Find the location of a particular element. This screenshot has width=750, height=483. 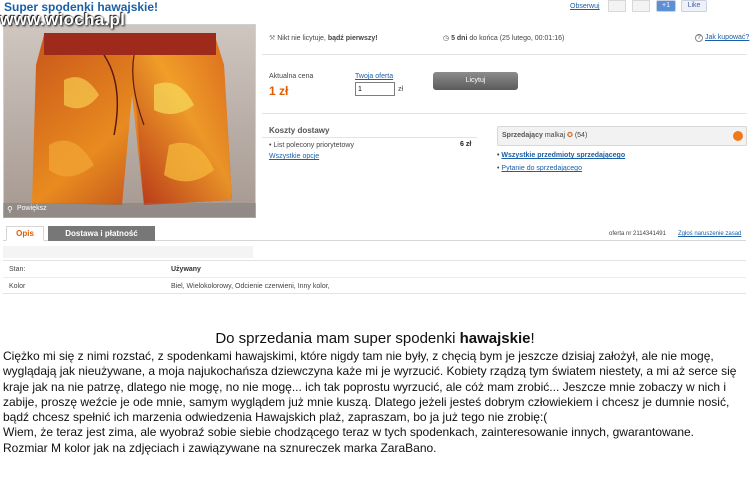

all-shipping-options-link: Wszystkie opcje is located at coordinates (294, 156).